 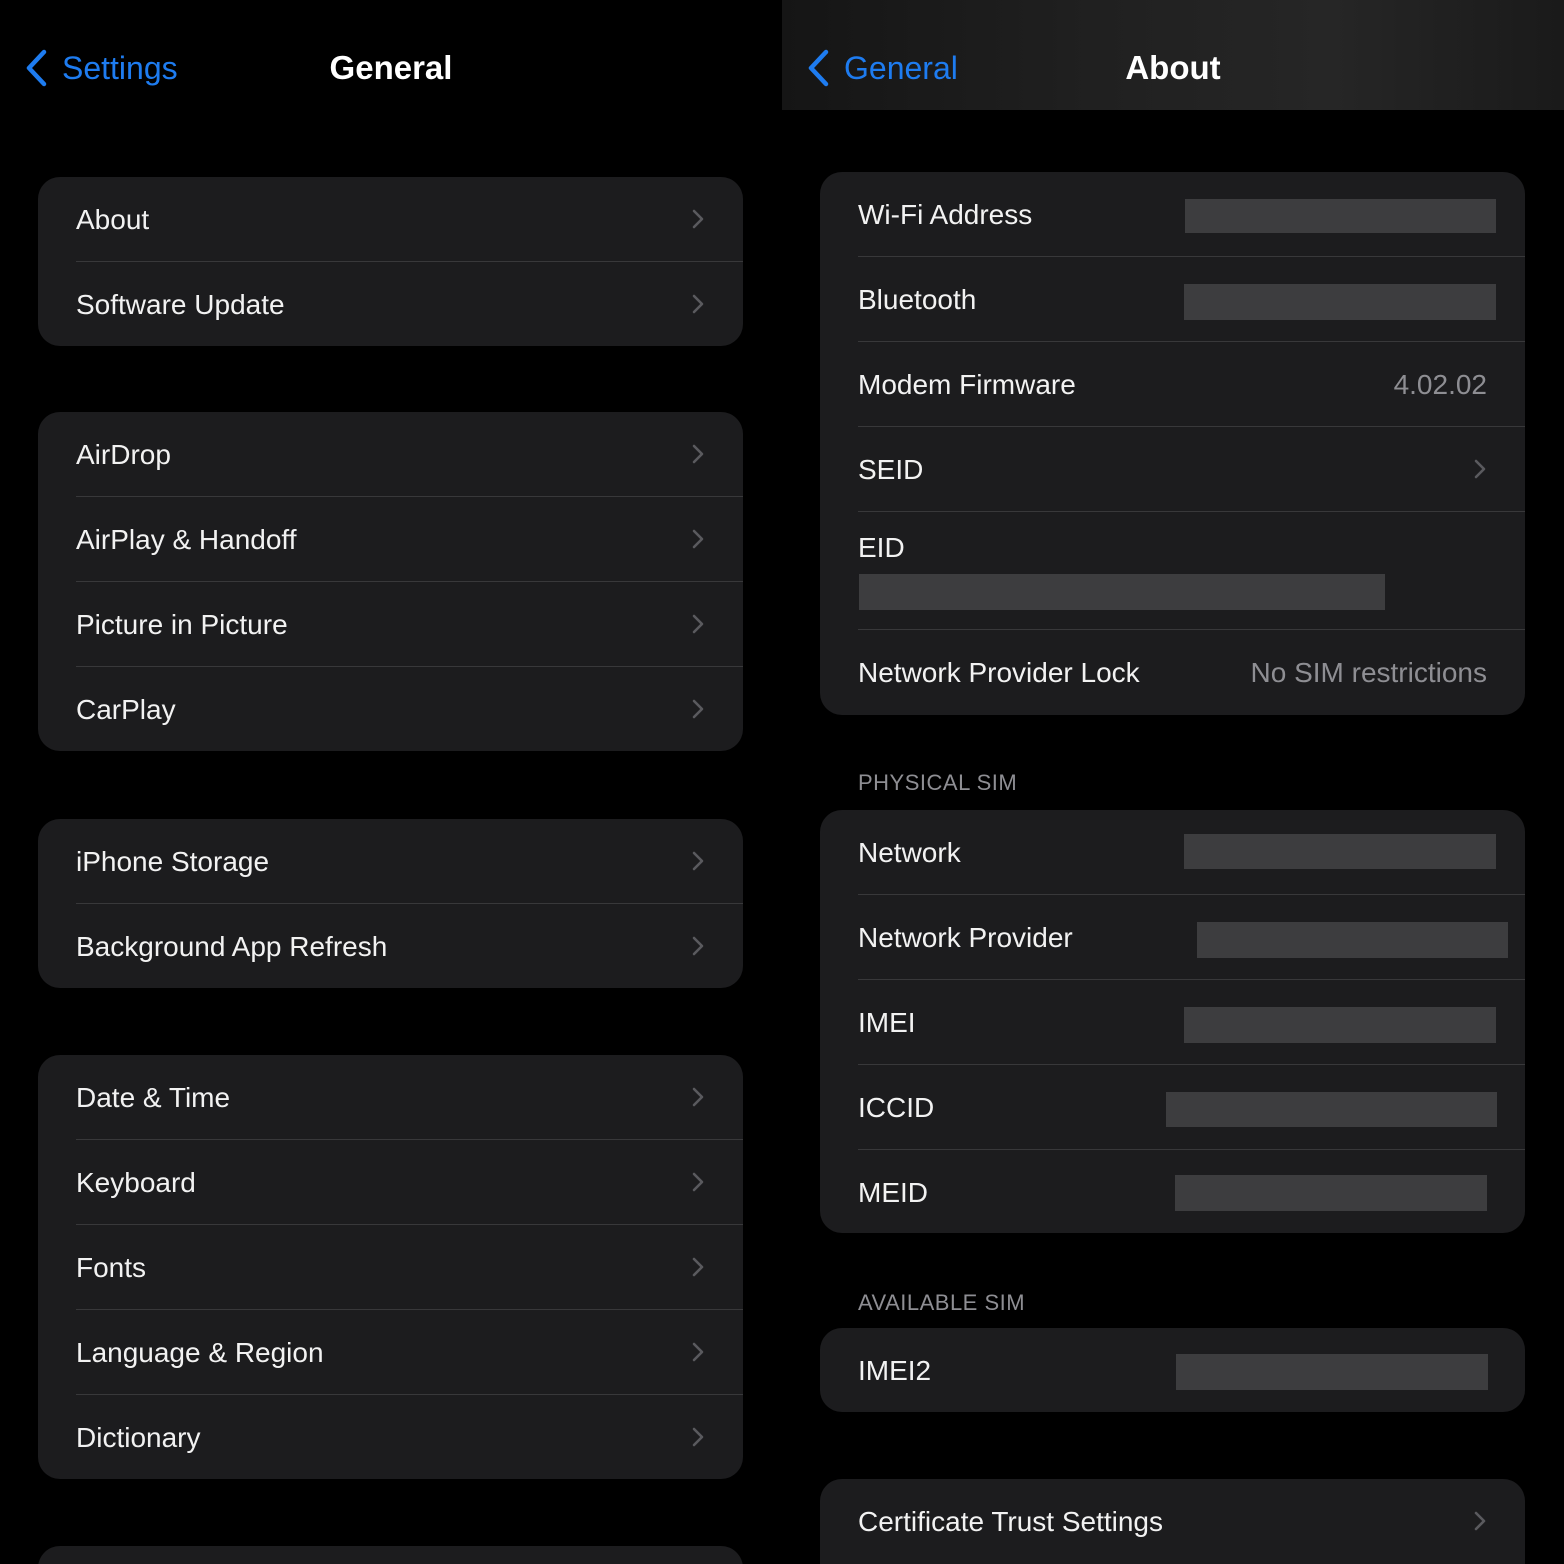 What do you see at coordinates (945, 214) in the screenshot?
I see `row-label: Wi-Fi Address` at bounding box center [945, 214].